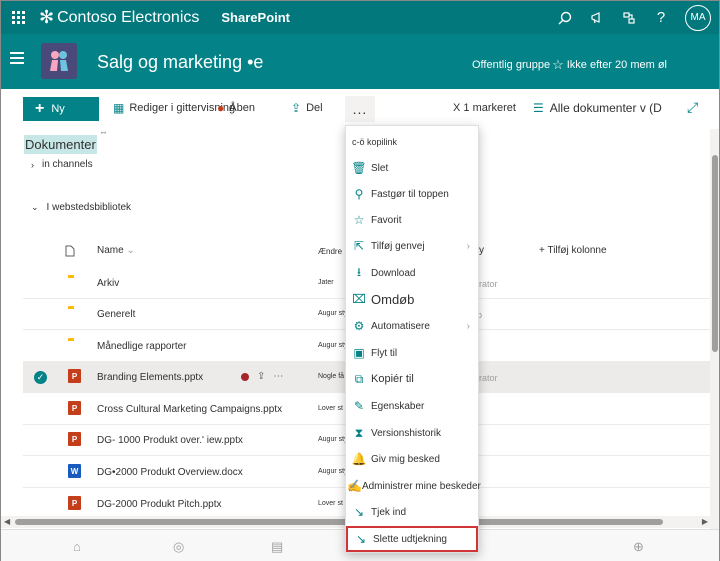 The image size is (720, 561). Describe the element at coordinates (116, 314) in the screenshot. I see `file-name: Generelt` at that location.